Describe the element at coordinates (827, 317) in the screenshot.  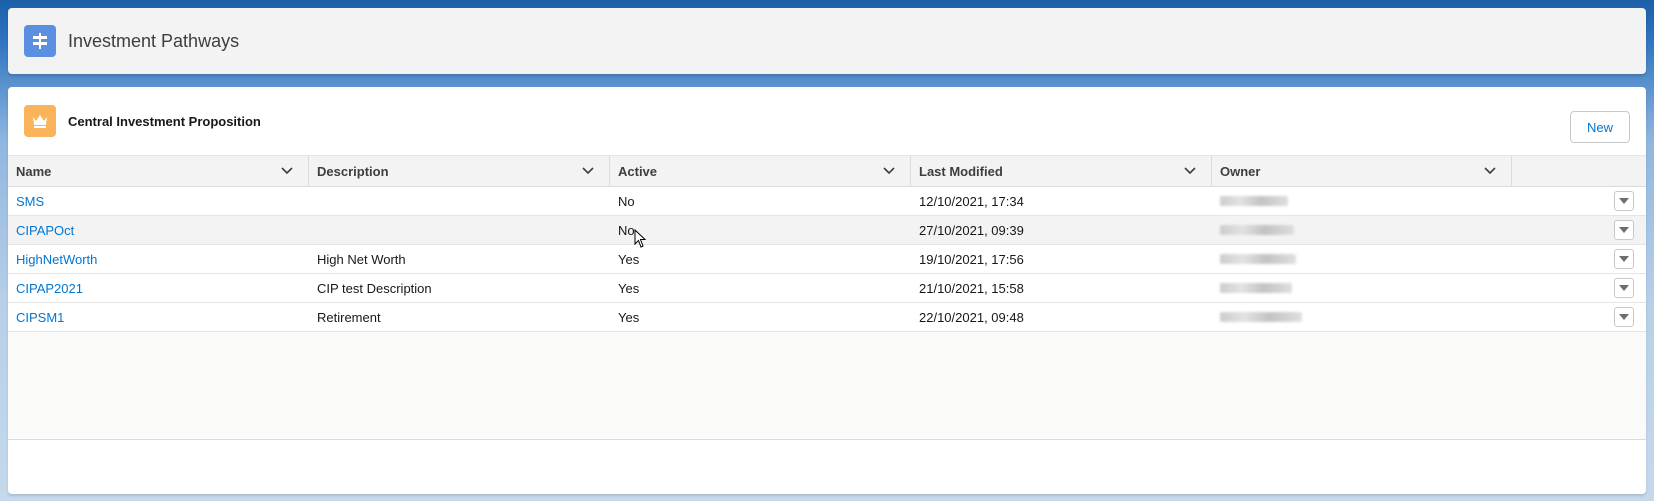
I see `table-row: CIPSM1 Retirement Yes 22/10/2021, 09:48` at that location.